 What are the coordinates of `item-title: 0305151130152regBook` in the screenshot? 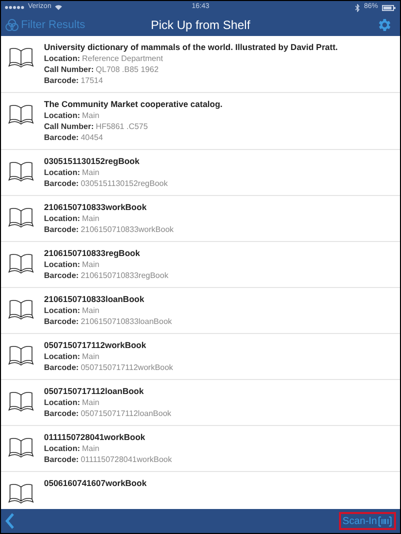 It's located at (92, 161).